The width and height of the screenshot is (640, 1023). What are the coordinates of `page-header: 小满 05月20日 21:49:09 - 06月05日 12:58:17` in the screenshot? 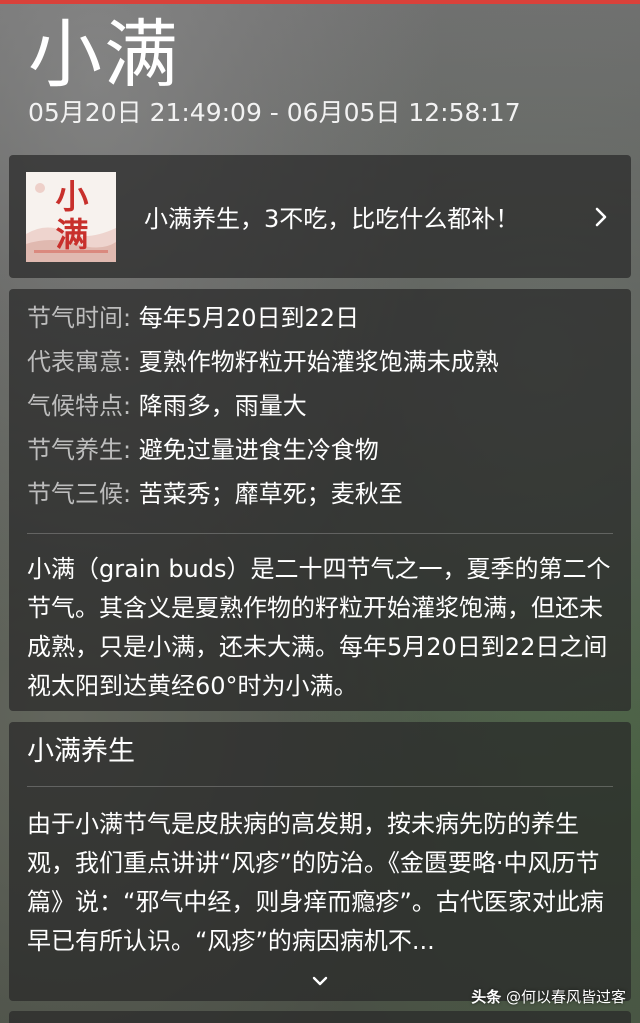 It's located at (328, 71).